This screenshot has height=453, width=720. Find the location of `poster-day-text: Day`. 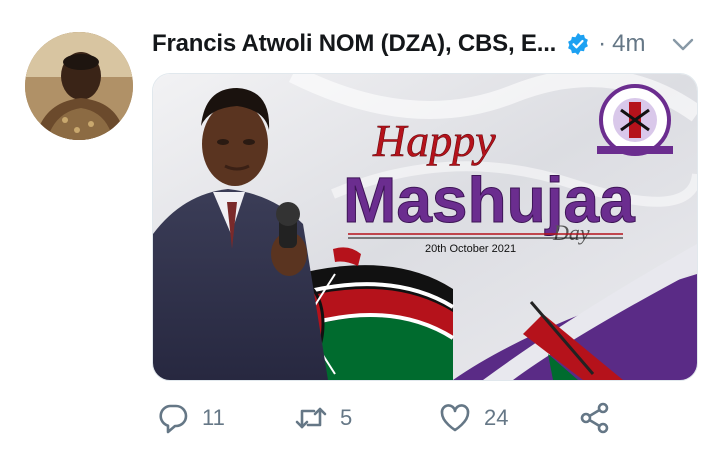

poster-day-text: Day is located at coordinates (571, 232).